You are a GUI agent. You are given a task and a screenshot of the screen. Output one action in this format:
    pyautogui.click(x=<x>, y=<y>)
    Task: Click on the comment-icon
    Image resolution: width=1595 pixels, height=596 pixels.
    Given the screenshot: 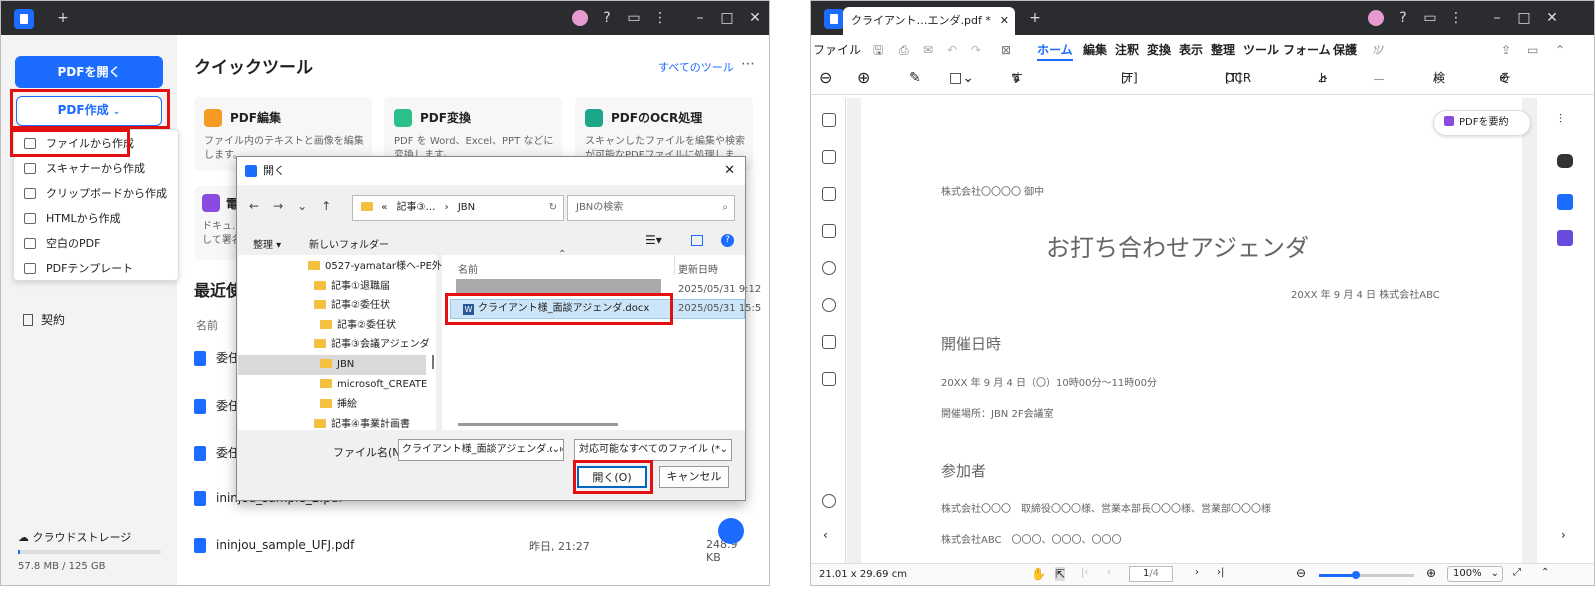 What is the action you would take?
    pyautogui.click(x=829, y=194)
    